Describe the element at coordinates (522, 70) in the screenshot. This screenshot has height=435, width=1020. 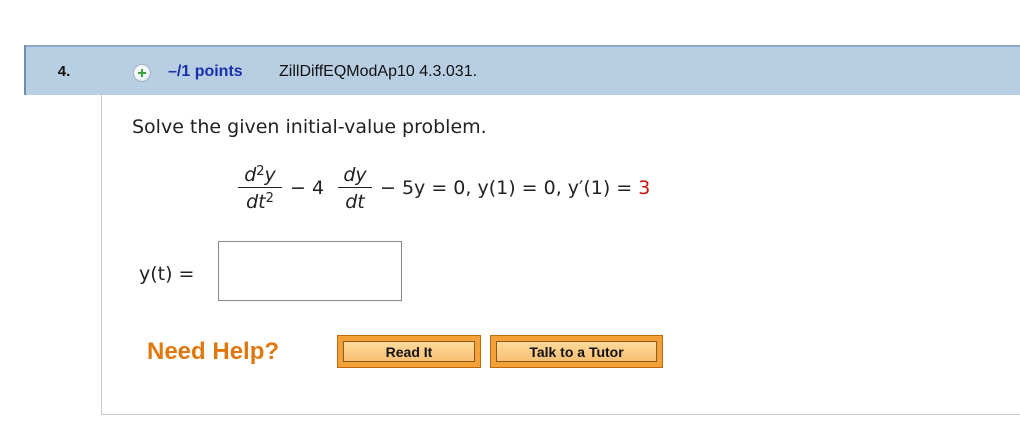
I see `question-header-bar: 4. –/1 points ZillDiffEQModAp10 4.3.031.` at that location.